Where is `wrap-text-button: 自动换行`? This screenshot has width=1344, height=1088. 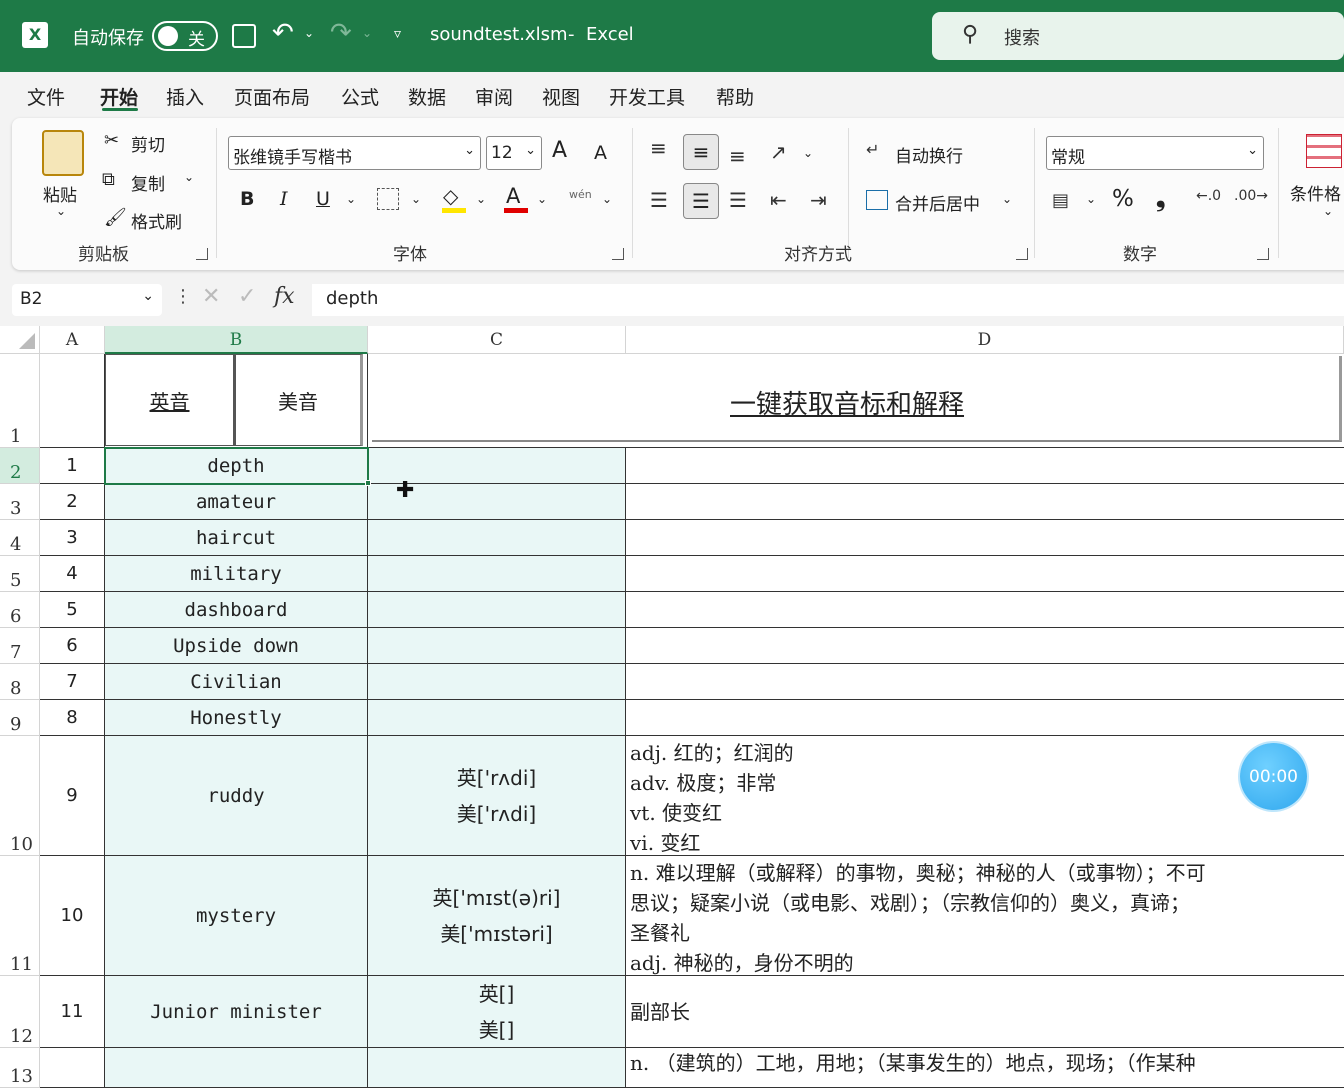 wrap-text-button: 自动换行 is located at coordinates (929, 154).